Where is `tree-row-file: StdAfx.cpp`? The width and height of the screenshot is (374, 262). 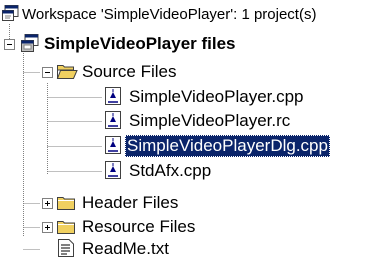
tree-row-file: StdAfx.cpp is located at coordinates (187, 171).